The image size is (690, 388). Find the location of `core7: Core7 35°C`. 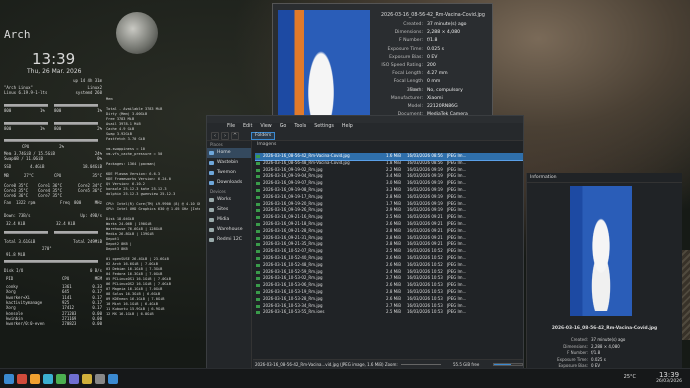

core7: Core7 35°C is located at coordinates (50, 195).